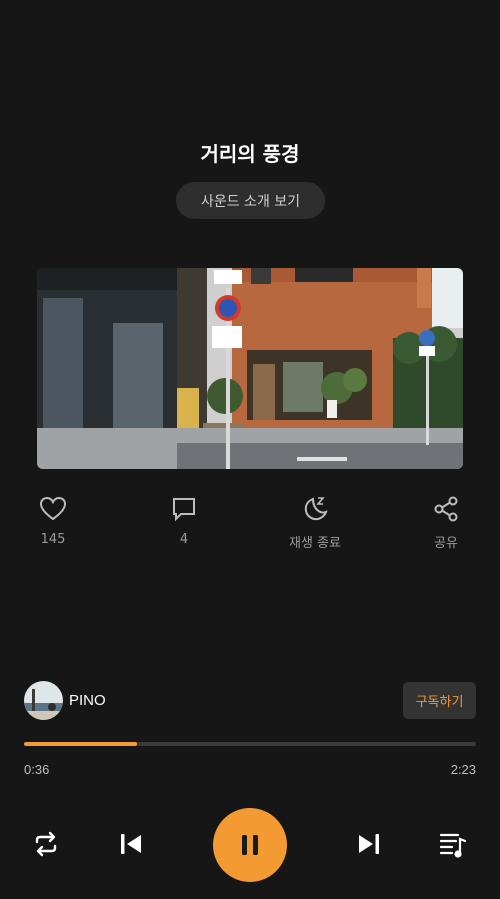 Image resolution: width=500 pixels, height=899 pixels. What do you see at coordinates (446, 509) in the screenshot?
I see `share-icon` at bounding box center [446, 509].